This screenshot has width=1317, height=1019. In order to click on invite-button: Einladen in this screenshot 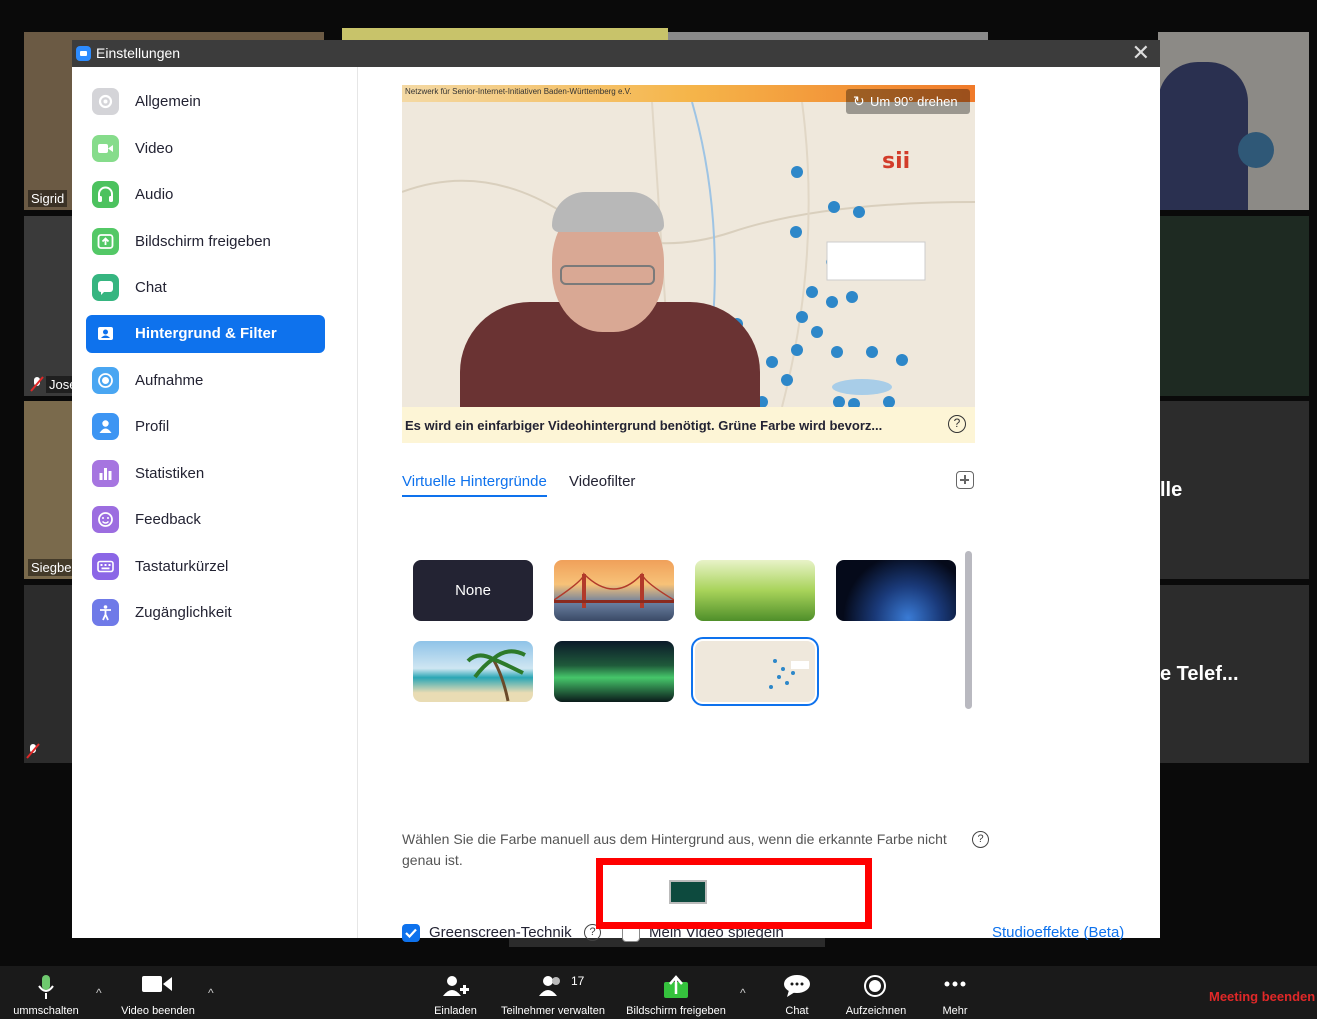, I will do `click(455, 992)`.